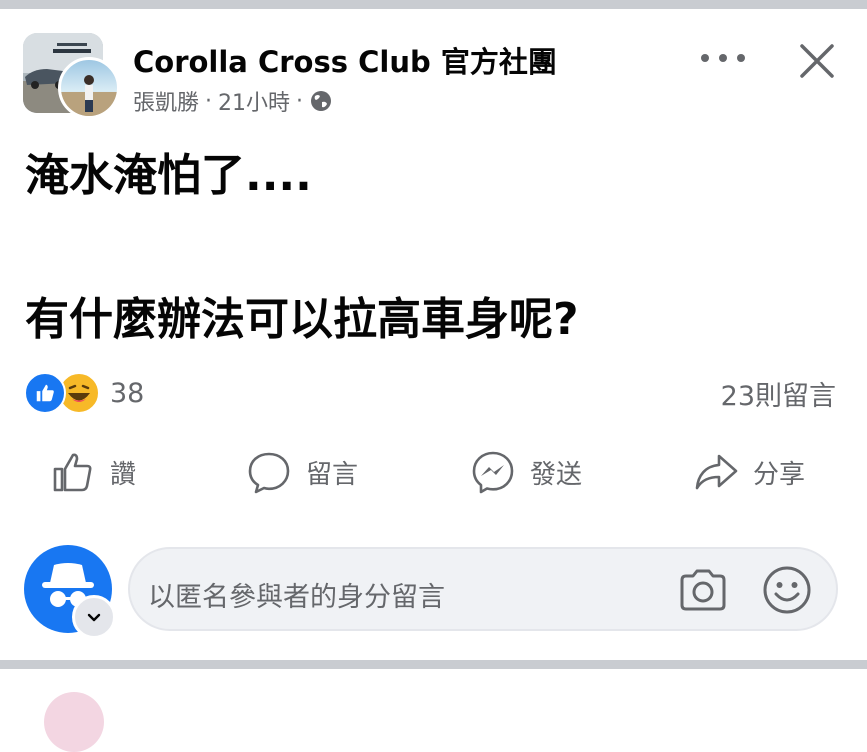 Image resolution: width=867 pixels, height=752 pixels. I want to click on comment-bubble-icon, so click(269, 473).